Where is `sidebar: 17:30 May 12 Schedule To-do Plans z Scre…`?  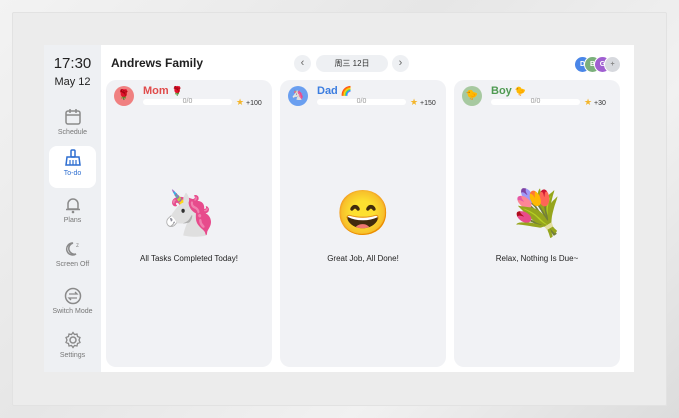
sidebar: 17:30 May 12 Schedule To-do Plans z Scre… is located at coordinates (72, 208).